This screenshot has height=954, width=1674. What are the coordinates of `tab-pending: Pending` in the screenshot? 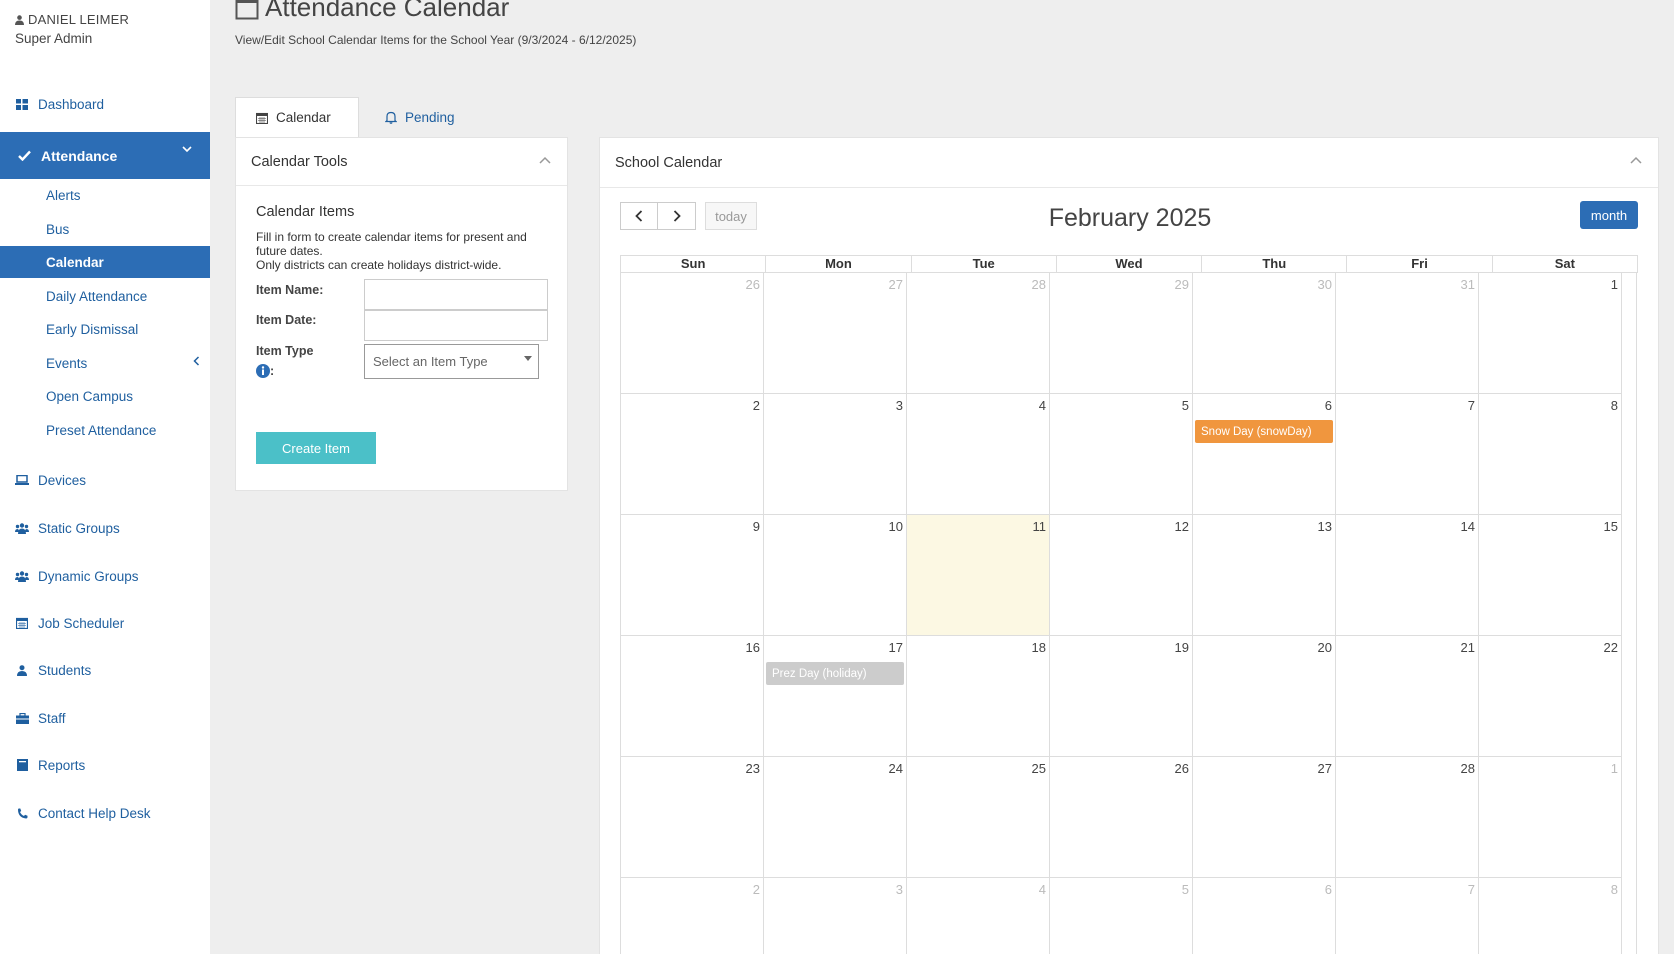 It's located at (425, 117).